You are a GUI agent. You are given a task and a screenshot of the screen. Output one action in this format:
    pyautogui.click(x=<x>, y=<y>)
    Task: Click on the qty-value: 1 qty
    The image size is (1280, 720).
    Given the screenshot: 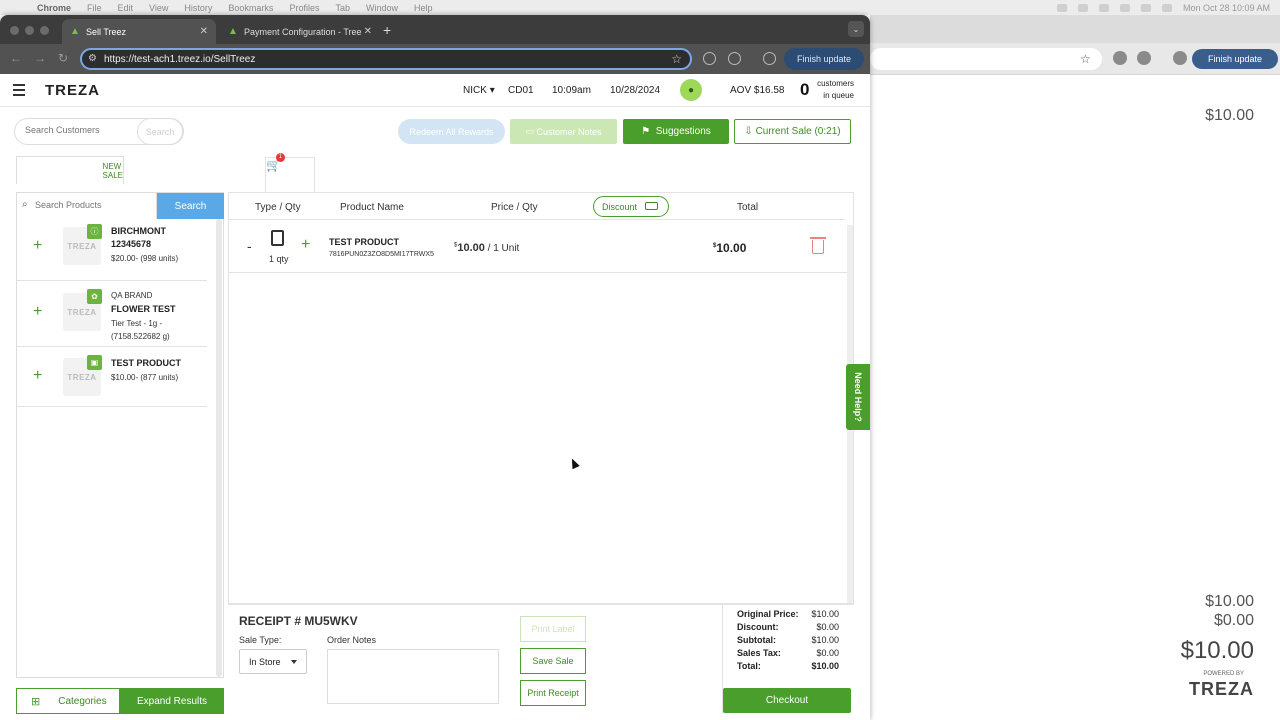 What is the action you would take?
    pyautogui.click(x=279, y=259)
    